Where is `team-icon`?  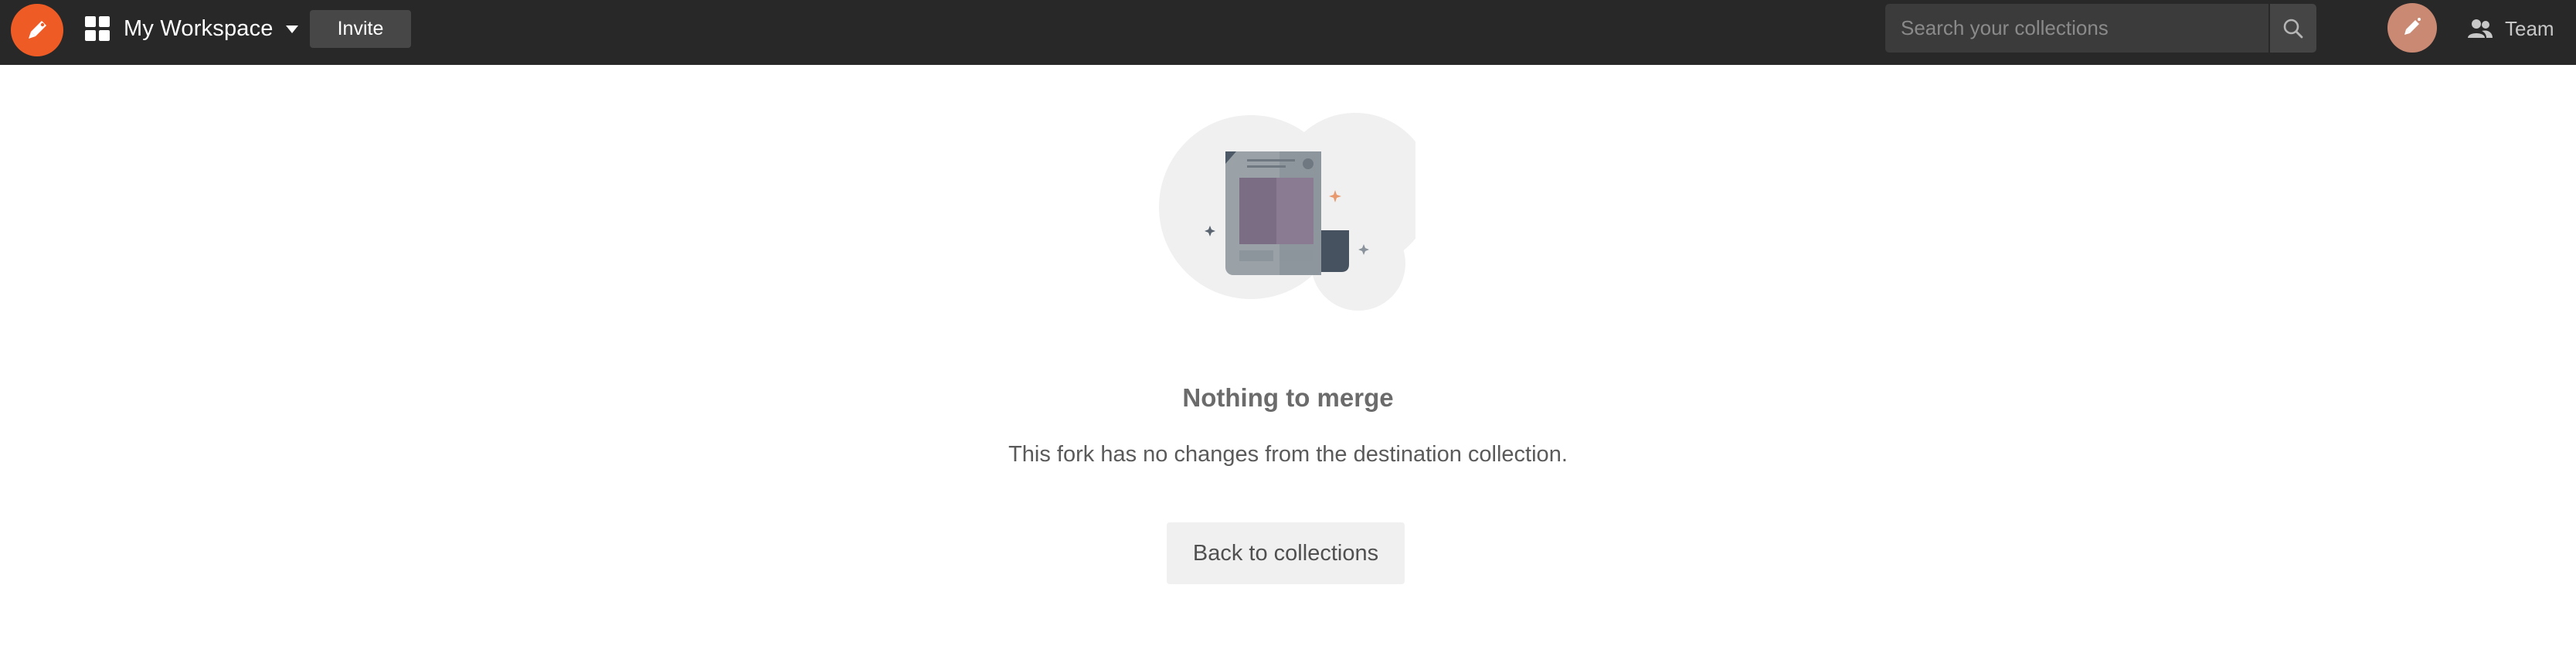 team-icon is located at coordinates (2480, 28).